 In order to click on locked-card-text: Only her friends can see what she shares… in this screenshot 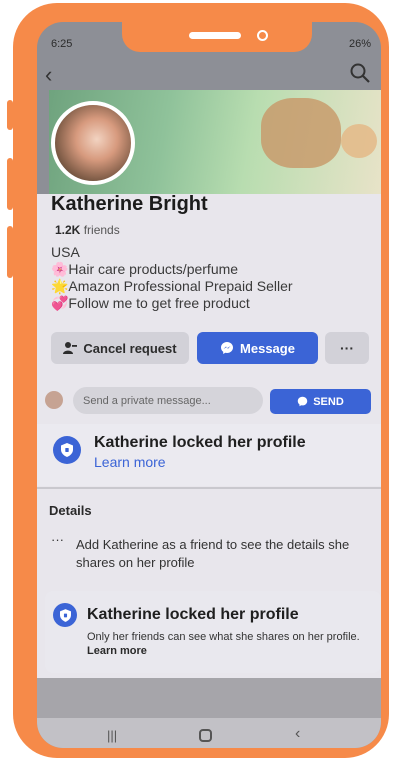, I will do `click(227, 644)`.